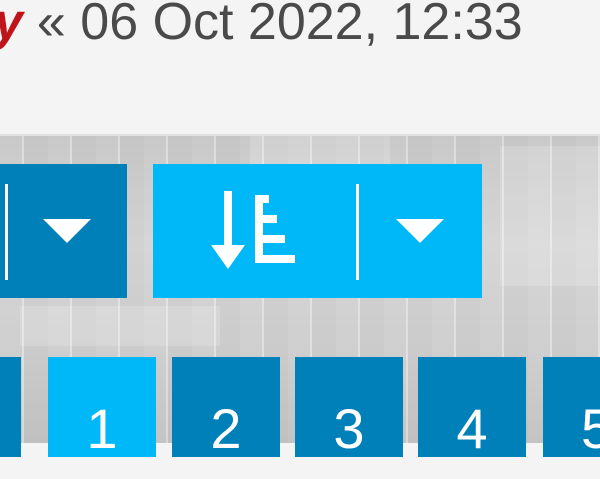  I want to click on page-number: 2, so click(226, 428).